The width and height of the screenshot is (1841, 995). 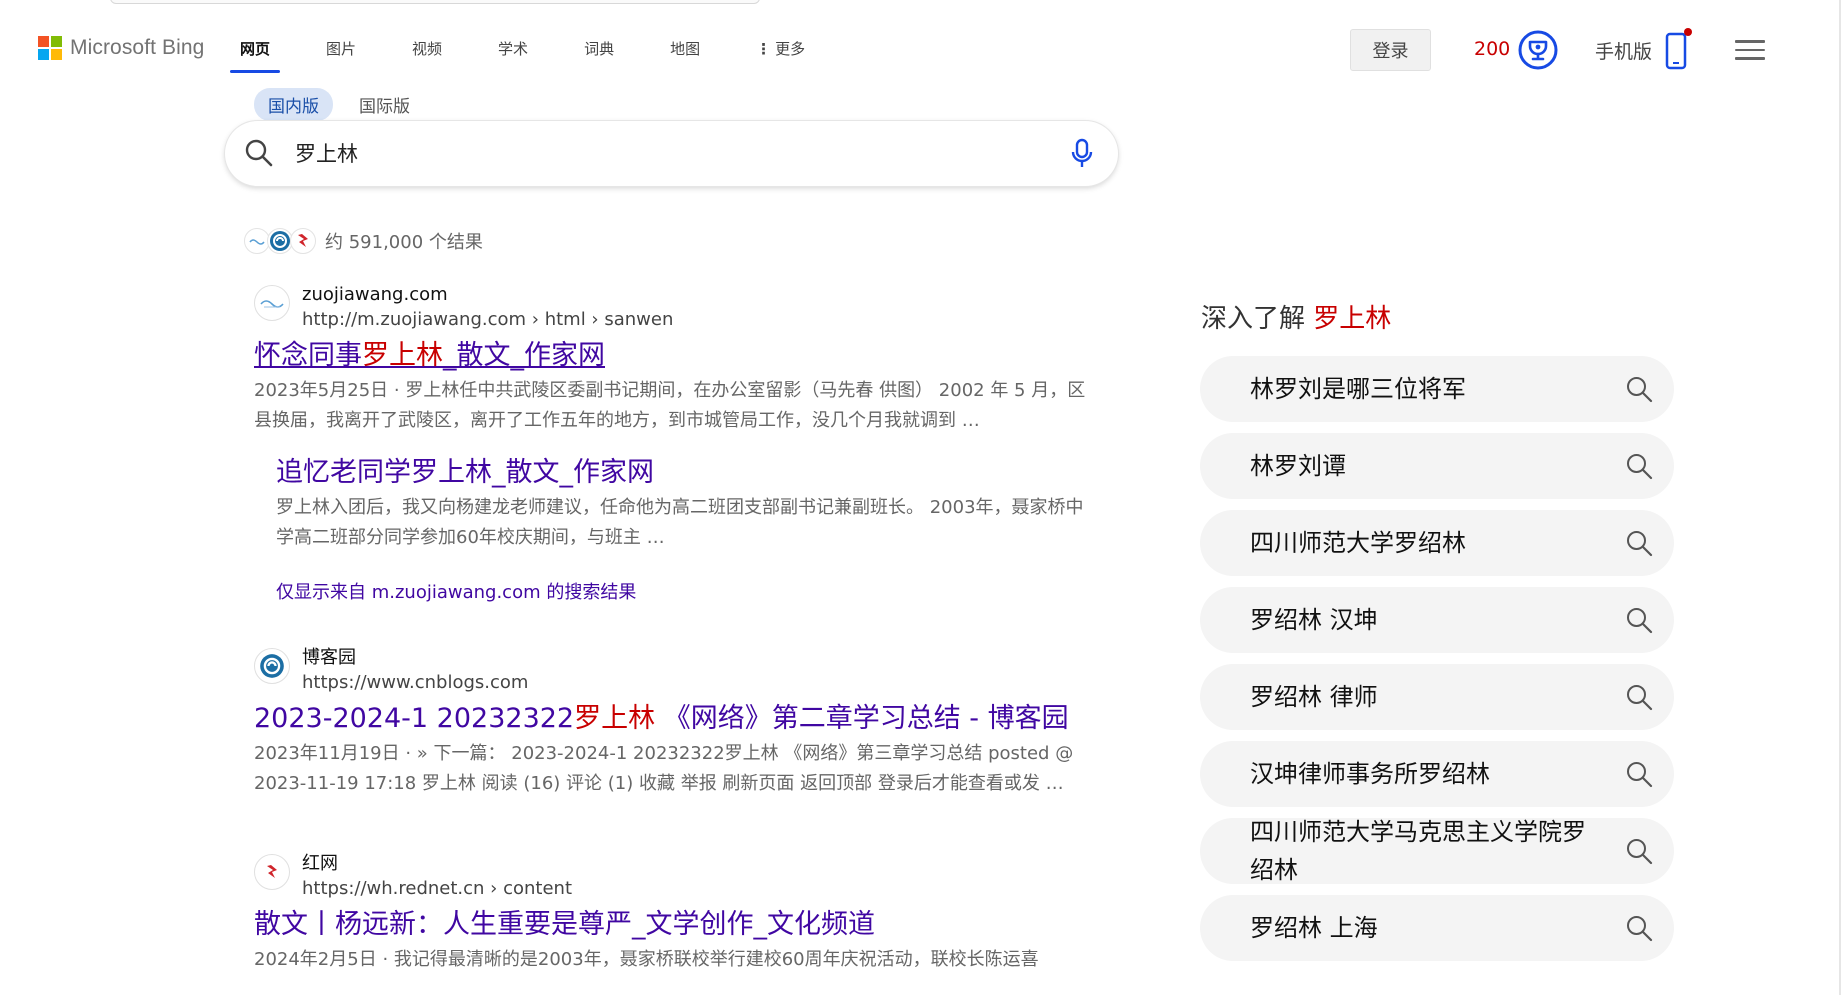 I want to click on search-box, so click(x=671, y=153).